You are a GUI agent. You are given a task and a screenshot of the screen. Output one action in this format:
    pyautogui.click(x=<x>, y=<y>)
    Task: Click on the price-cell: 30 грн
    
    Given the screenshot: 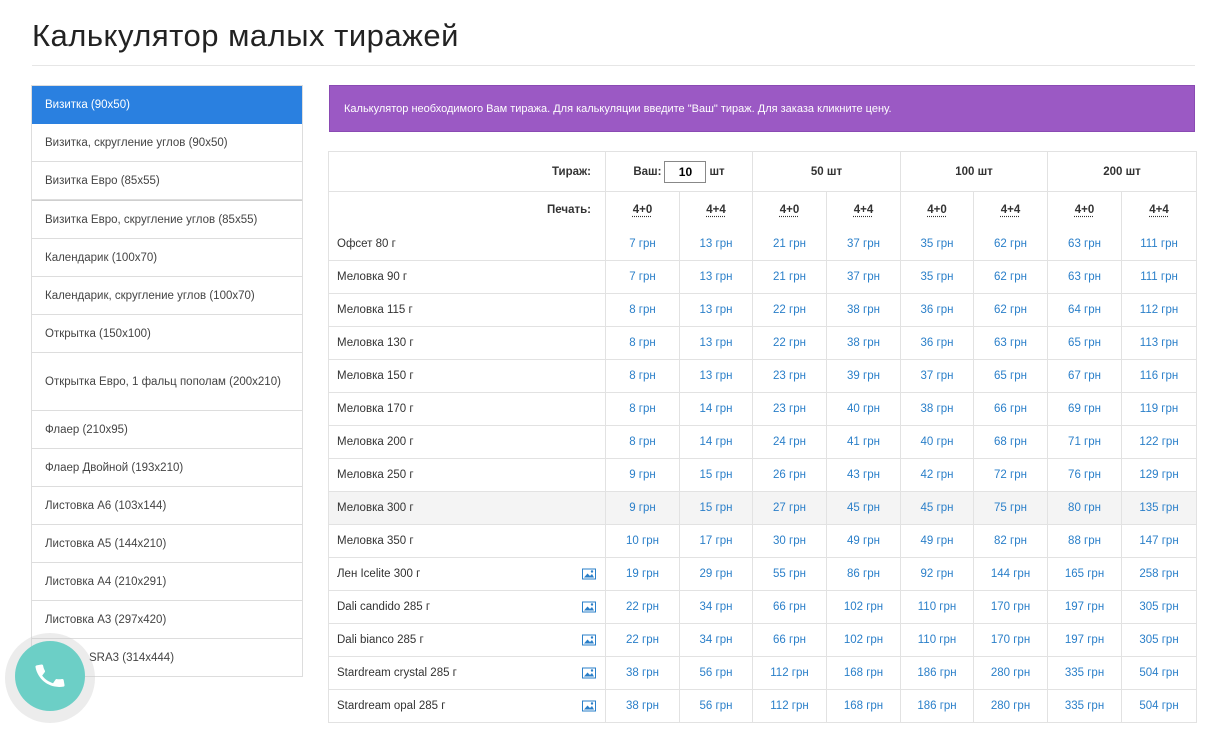 What is the action you would take?
    pyautogui.click(x=789, y=541)
    